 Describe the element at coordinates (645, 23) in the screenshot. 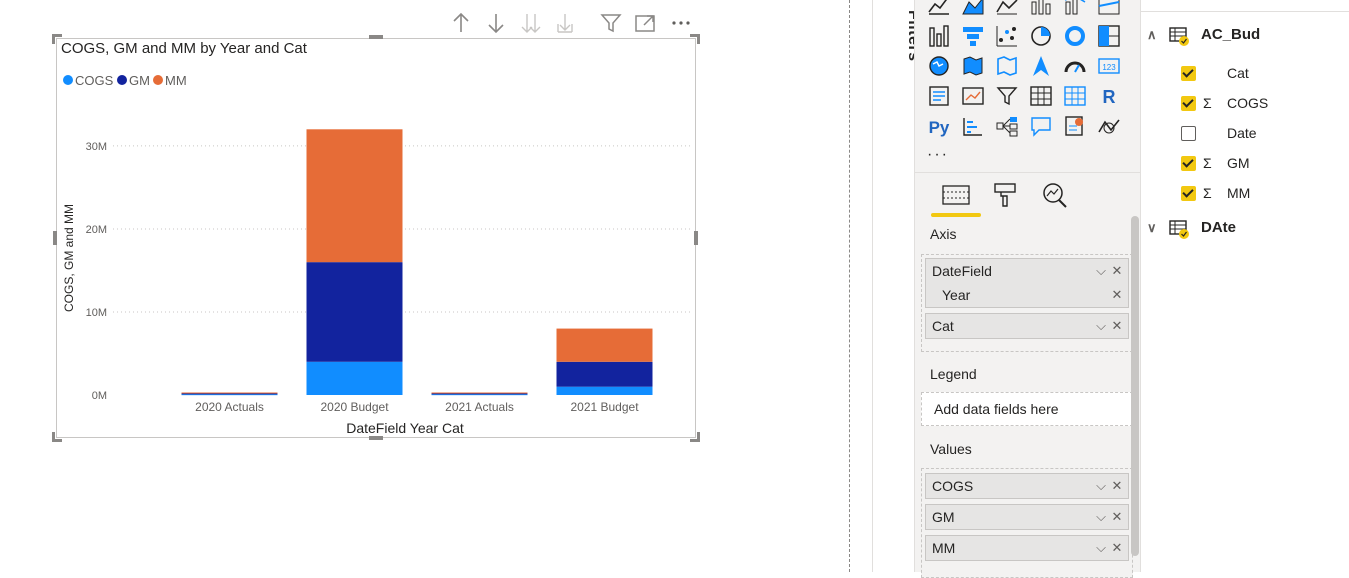

I see `focus-mode-icon` at that location.